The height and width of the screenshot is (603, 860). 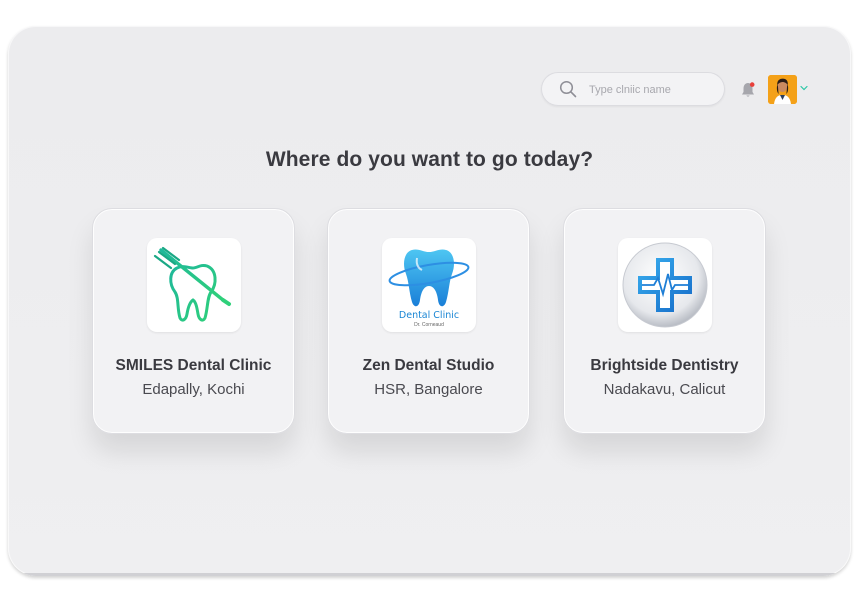 What do you see at coordinates (664, 365) in the screenshot?
I see `clinic-name: Brightside Dentistry` at bounding box center [664, 365].